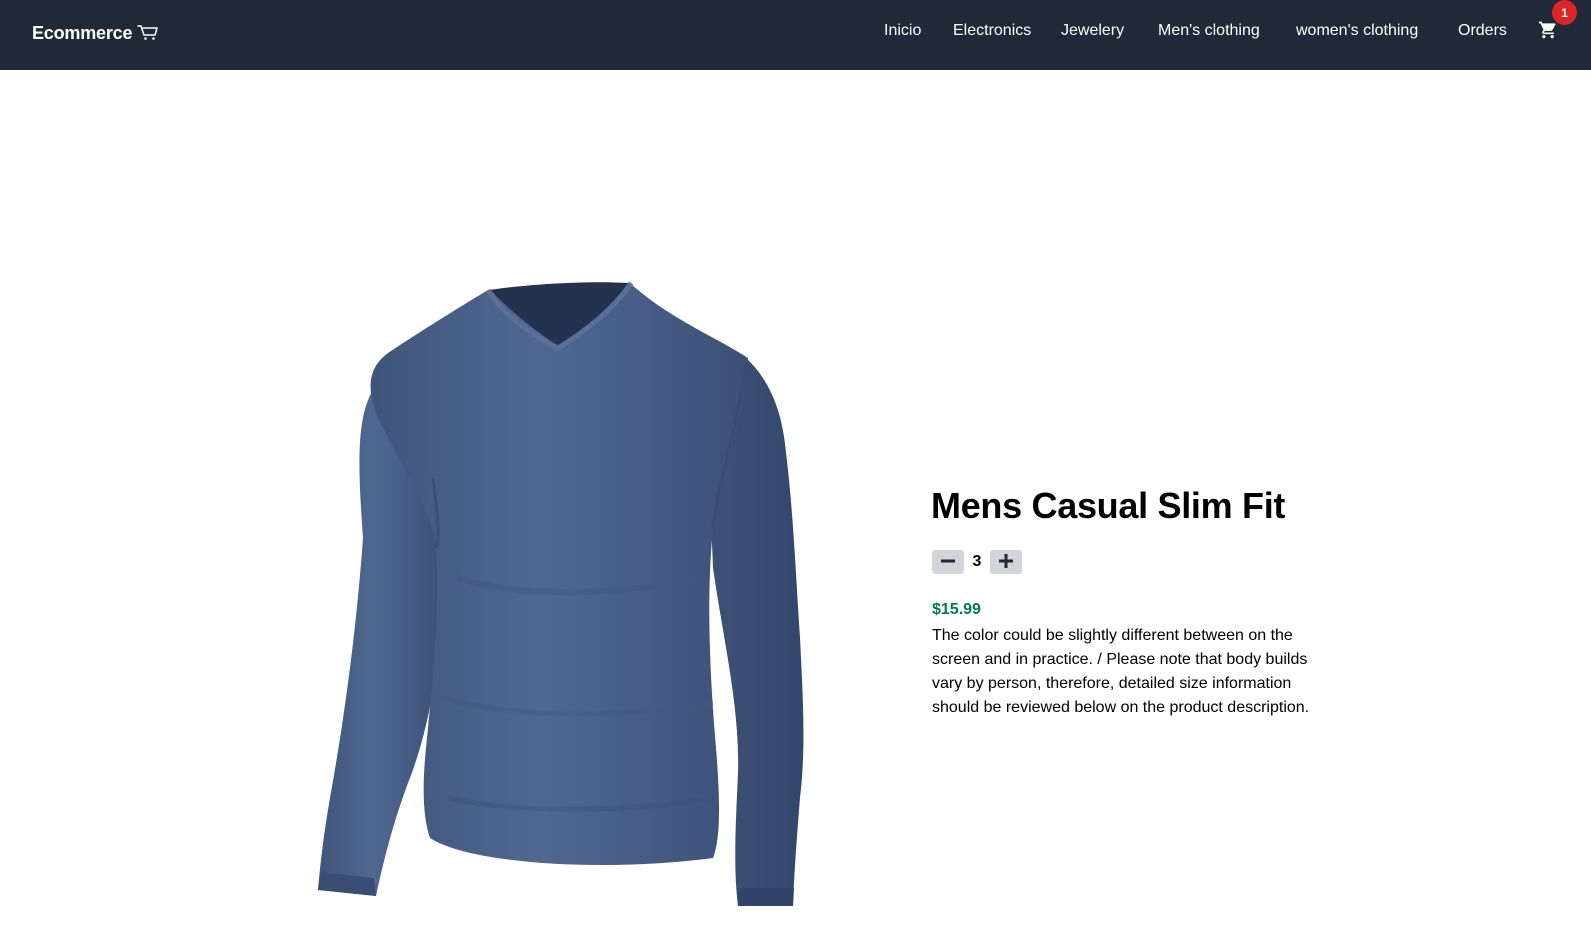 The height and width of the screenshot is (946, 1591). I want to click on minus-icon, so click(948, 562).